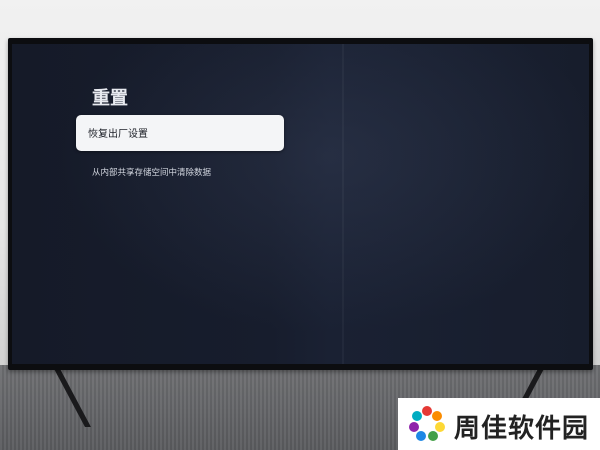  What do you see at coordinates (343, 204) in the screenshot?
I see `screen-glare` at bounding box center [343, 204].